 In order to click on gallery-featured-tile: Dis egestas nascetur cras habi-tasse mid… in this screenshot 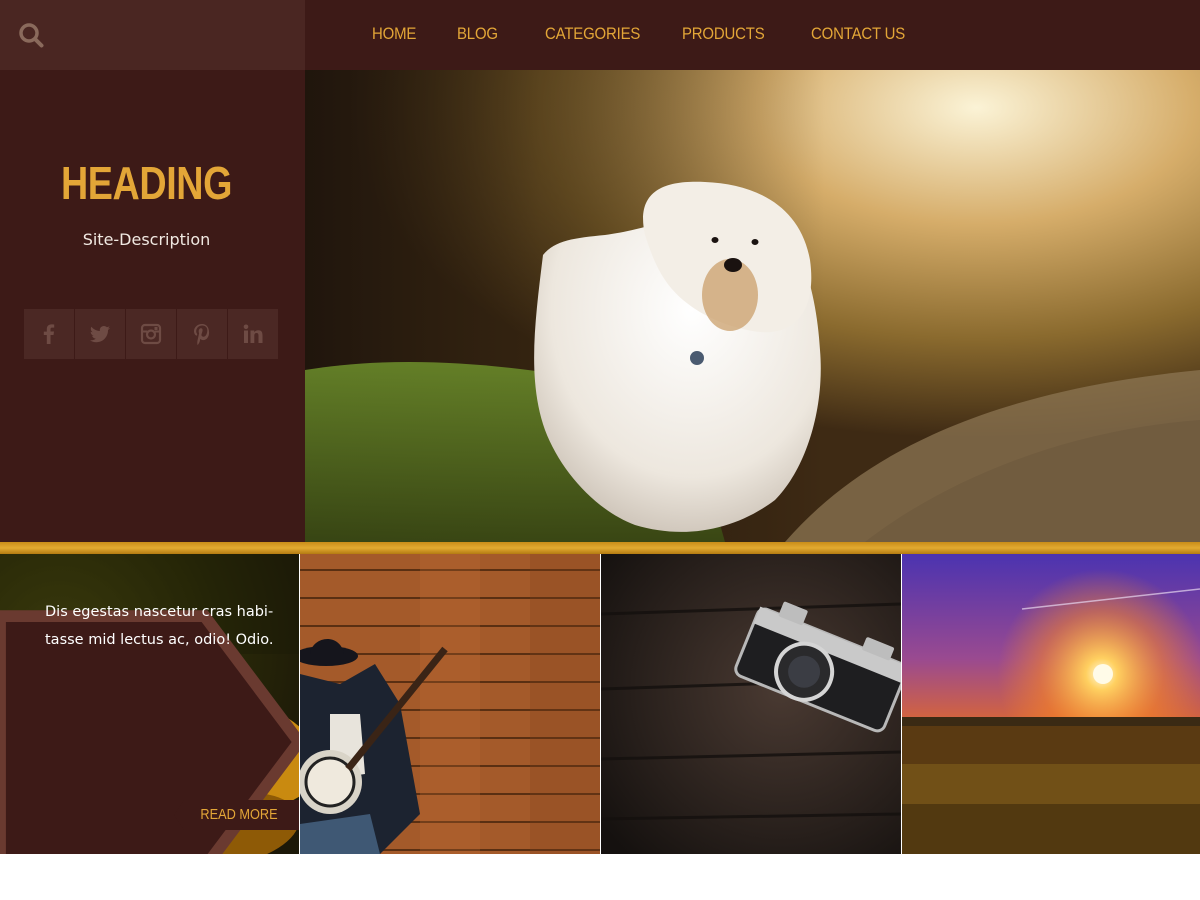, I will do `click(149, 704)`.